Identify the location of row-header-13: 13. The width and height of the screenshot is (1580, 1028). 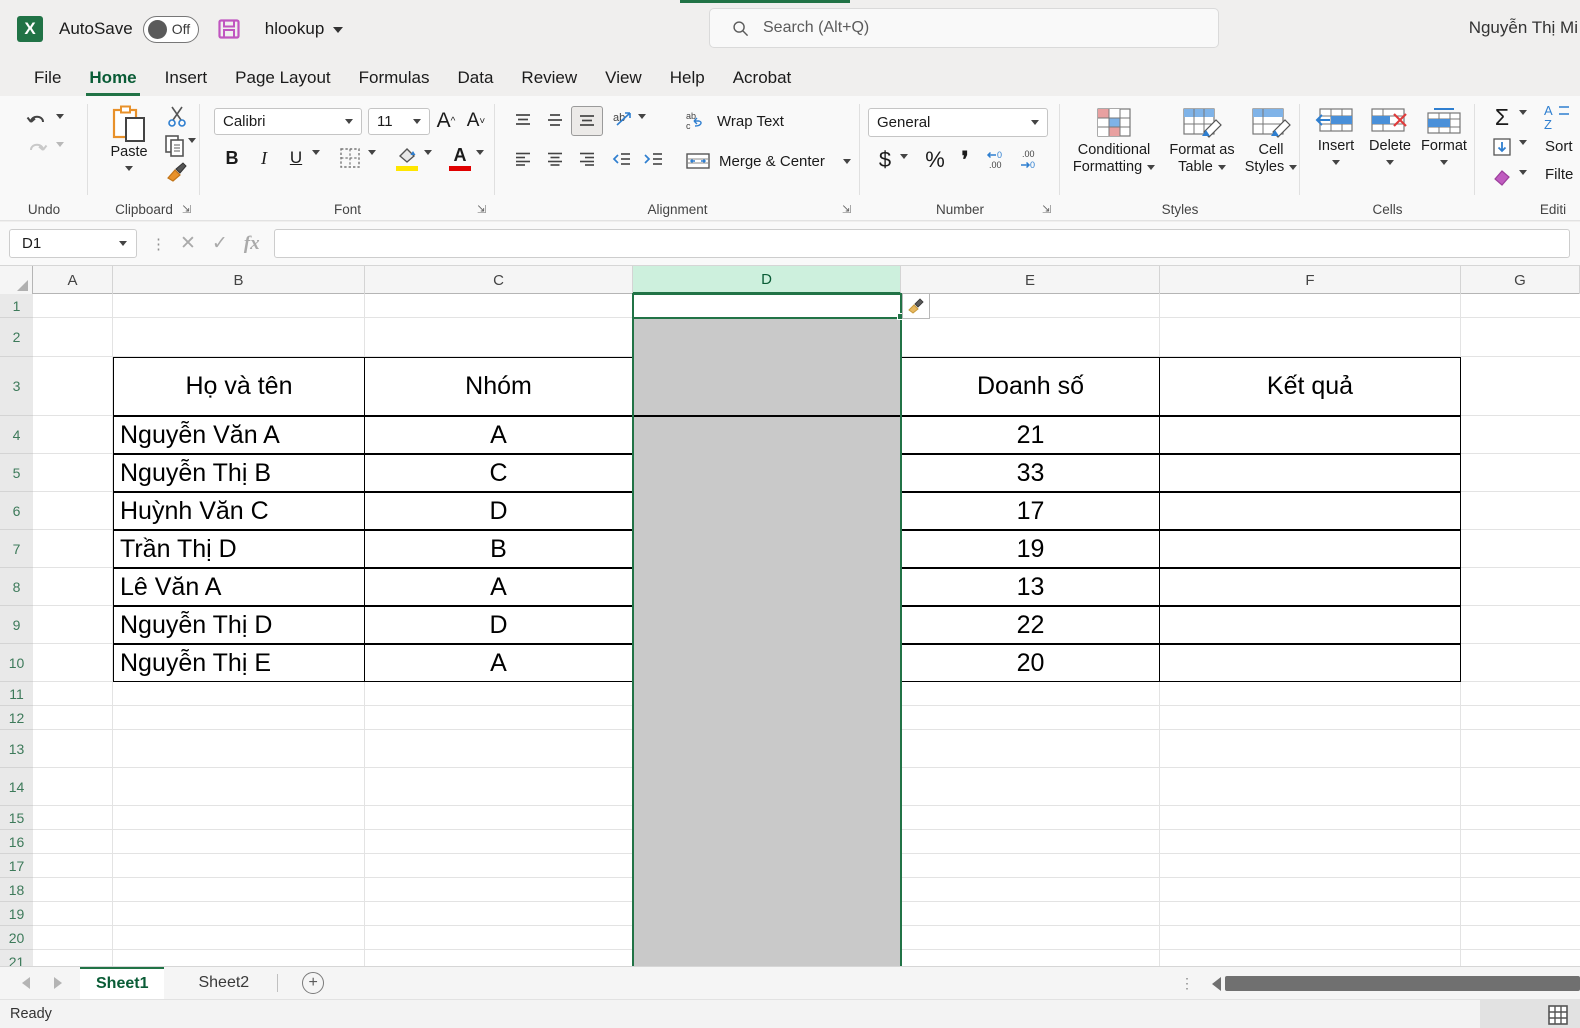
(16, 749).